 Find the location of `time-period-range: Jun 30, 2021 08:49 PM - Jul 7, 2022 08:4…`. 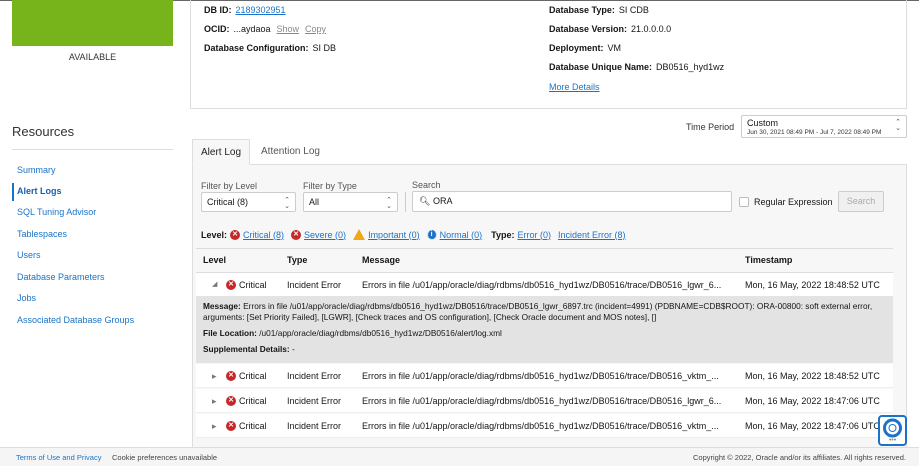

time-period-range: Jun 30, 2021 08:49 PM - Jul 7, 2022 08:4… is located at coordinates (814, 132).